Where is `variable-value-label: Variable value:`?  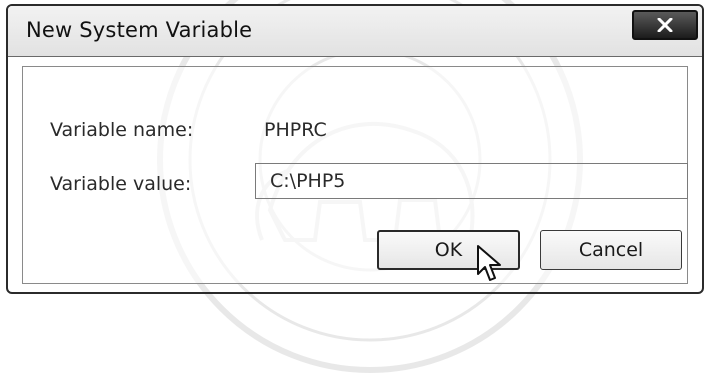
variable-value-label: Variable value: is located at coordinates (121, 184).